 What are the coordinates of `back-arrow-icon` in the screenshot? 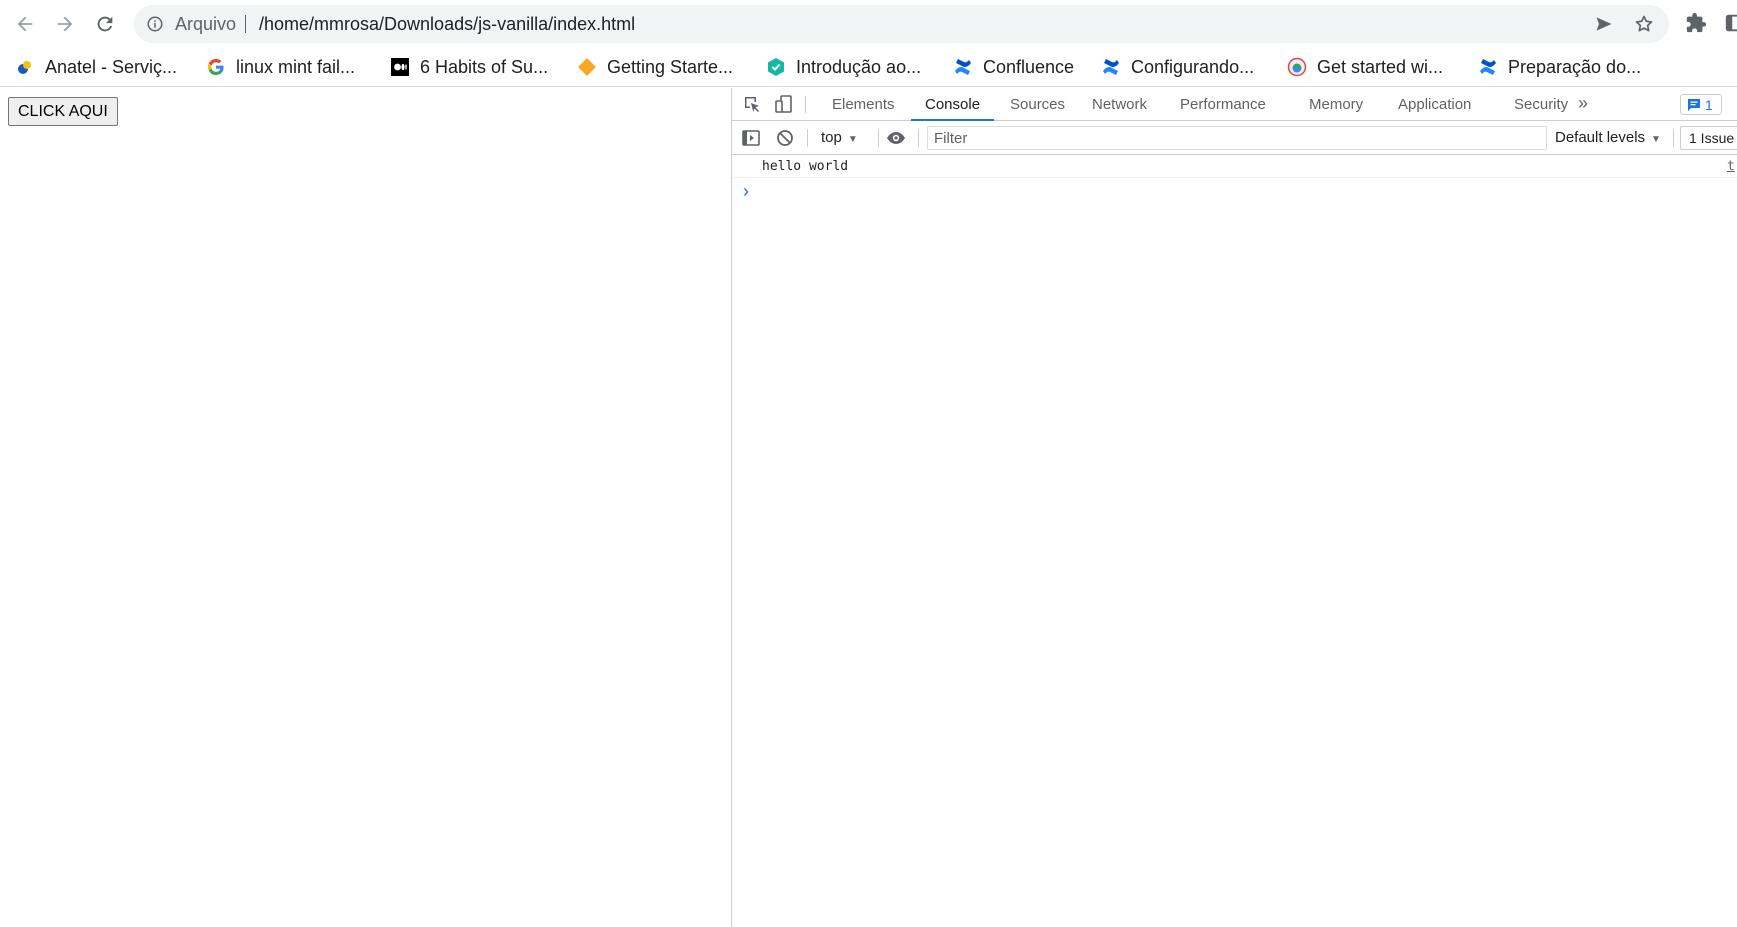 It's located at (25, 24).